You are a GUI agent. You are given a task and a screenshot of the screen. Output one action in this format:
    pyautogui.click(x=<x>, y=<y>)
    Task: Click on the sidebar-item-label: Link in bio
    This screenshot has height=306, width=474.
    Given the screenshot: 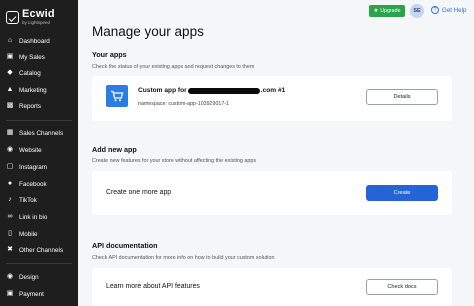 What is the action you would take?
    pyautogui.click(x=33, y=217)
    